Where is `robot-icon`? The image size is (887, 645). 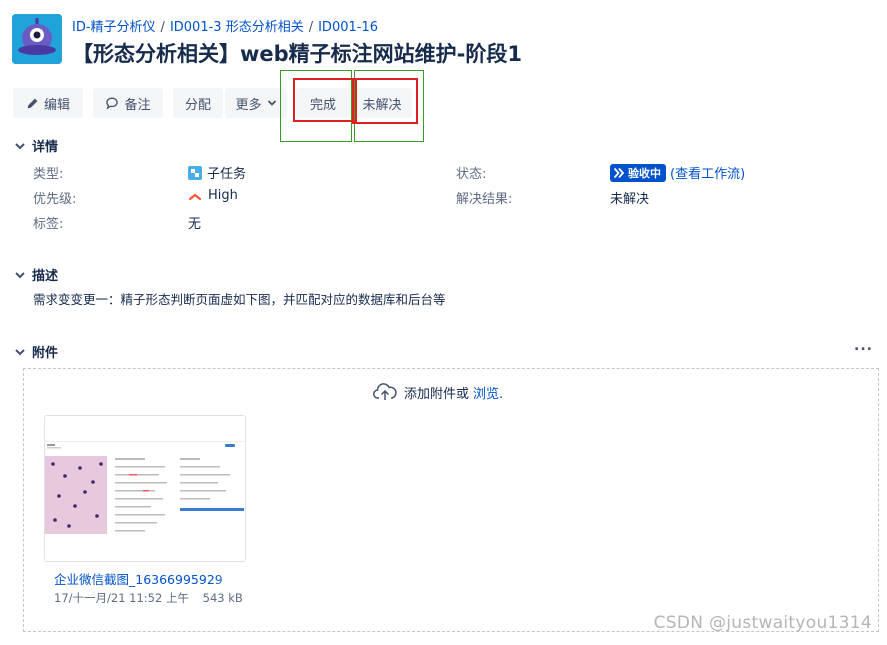
robot-icon is located at coordinates (37, 39).